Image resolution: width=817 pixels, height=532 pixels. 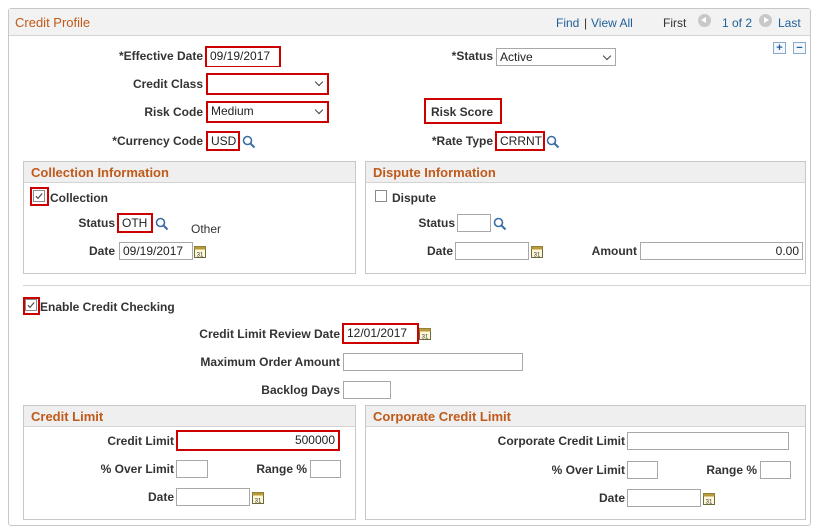 I want to click on dispute-title: Dispute Information, so click(x=434, y=172).